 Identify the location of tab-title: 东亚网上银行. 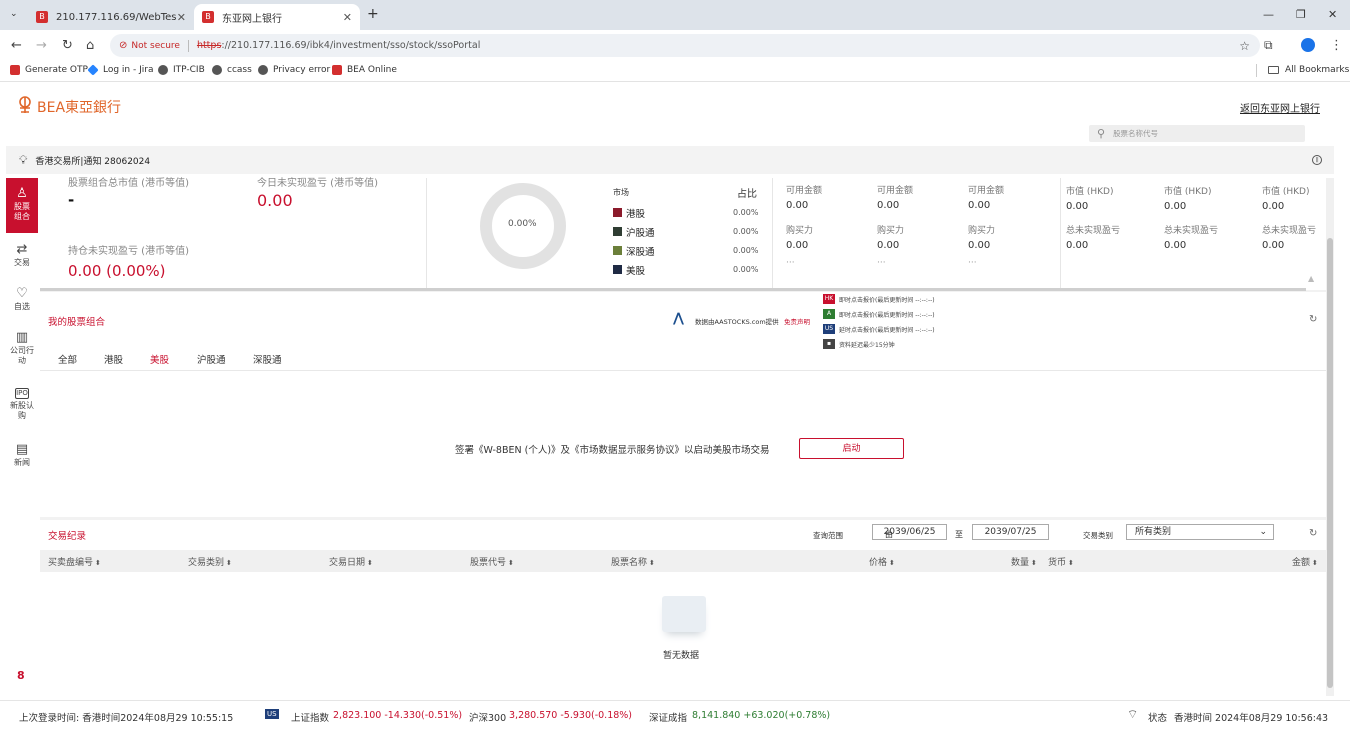
(252, 19).